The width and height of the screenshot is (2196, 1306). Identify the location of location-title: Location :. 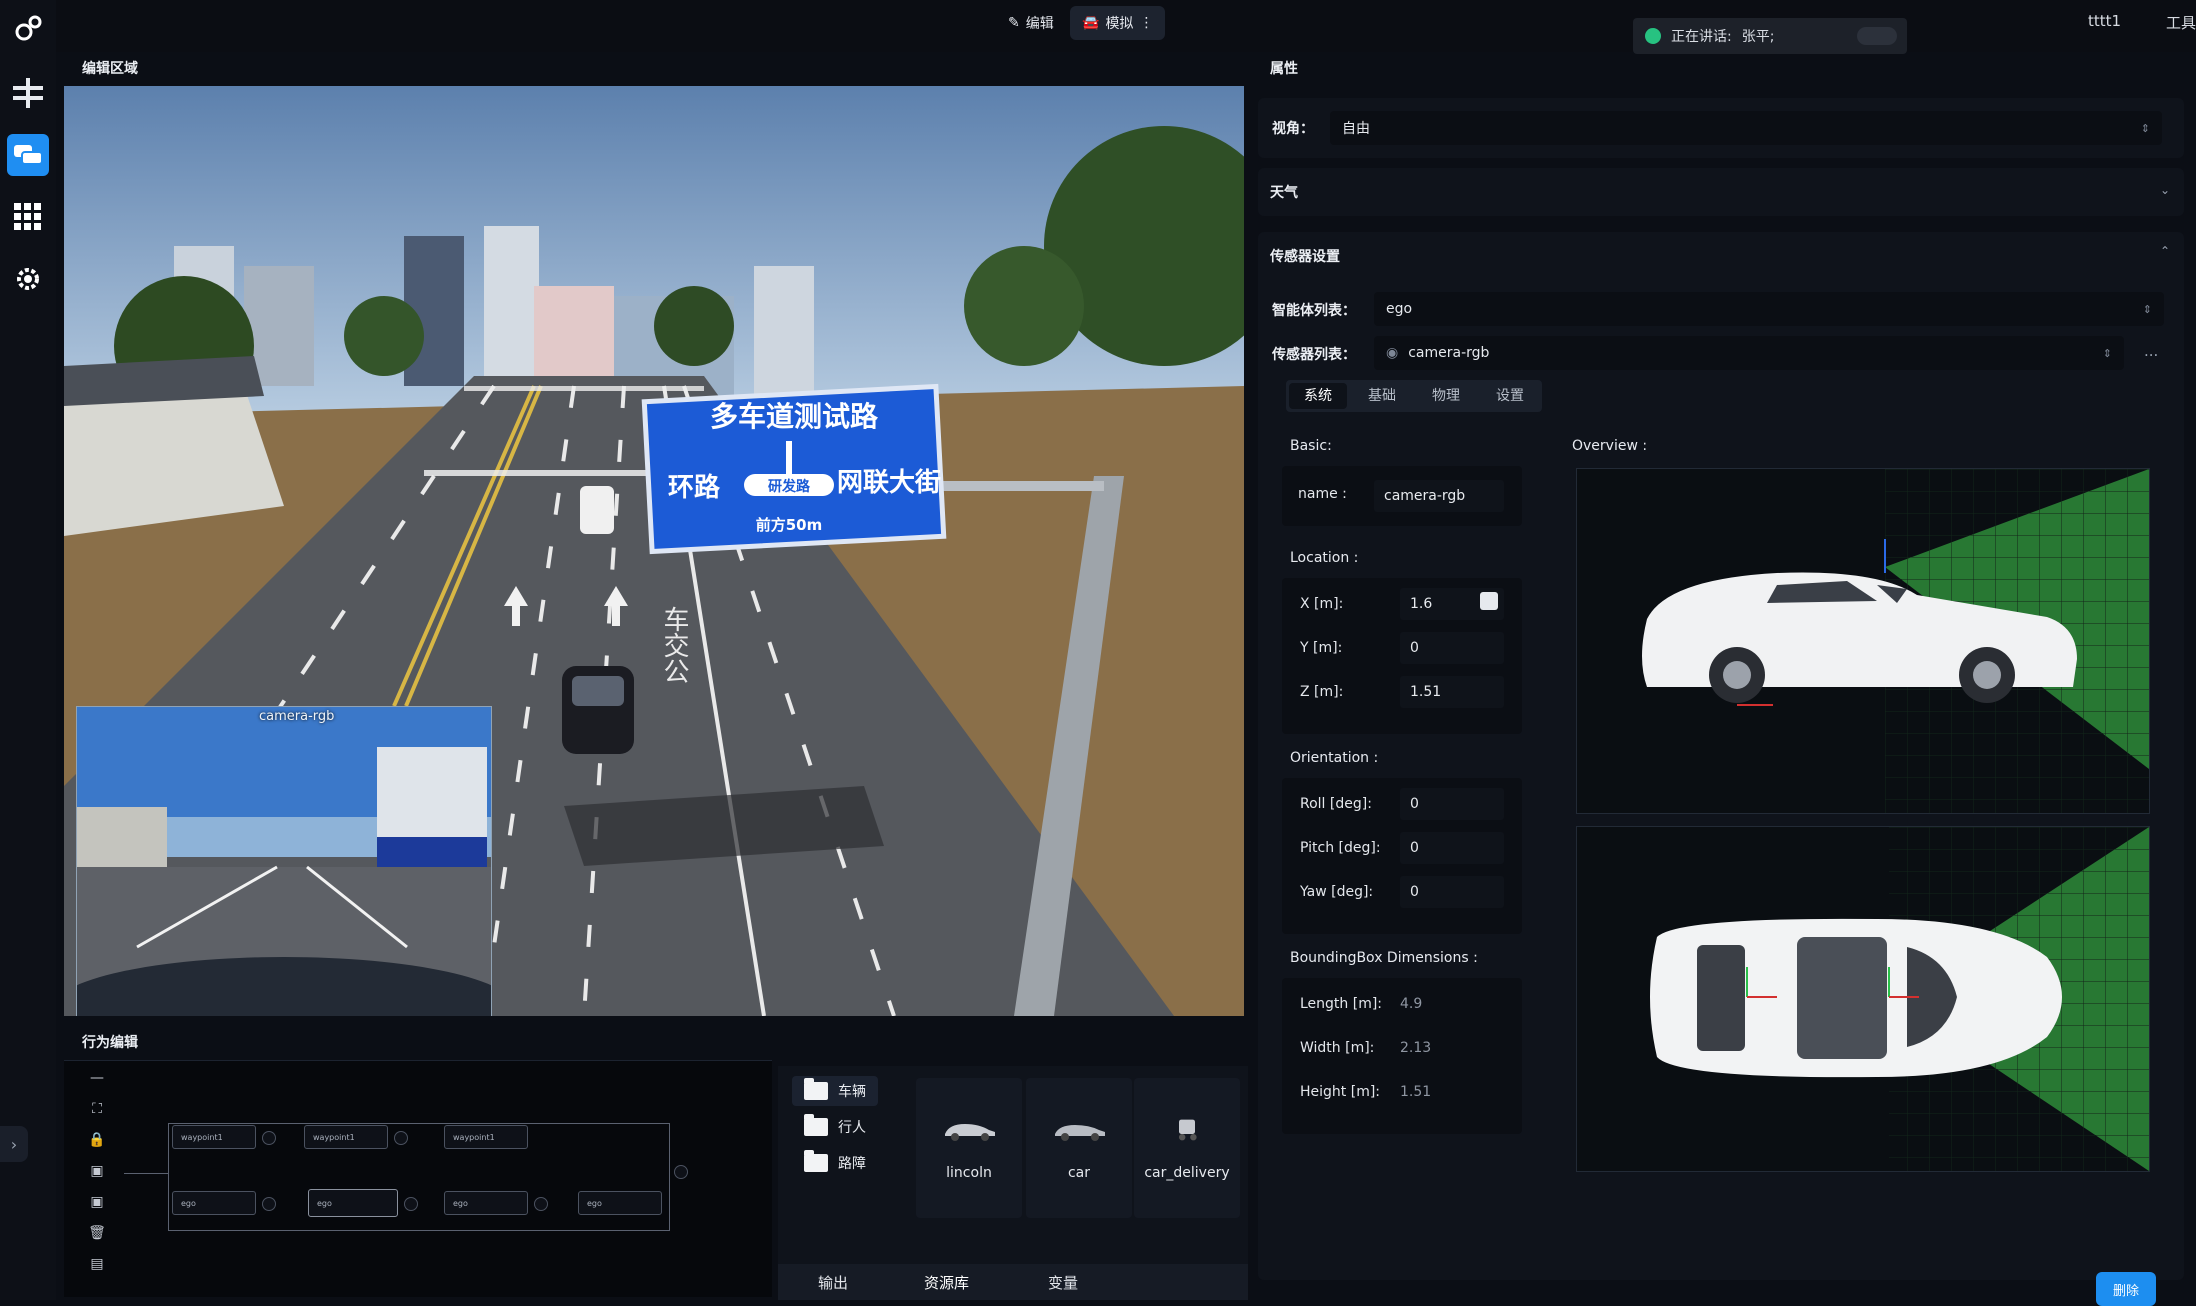
(1324, 558).